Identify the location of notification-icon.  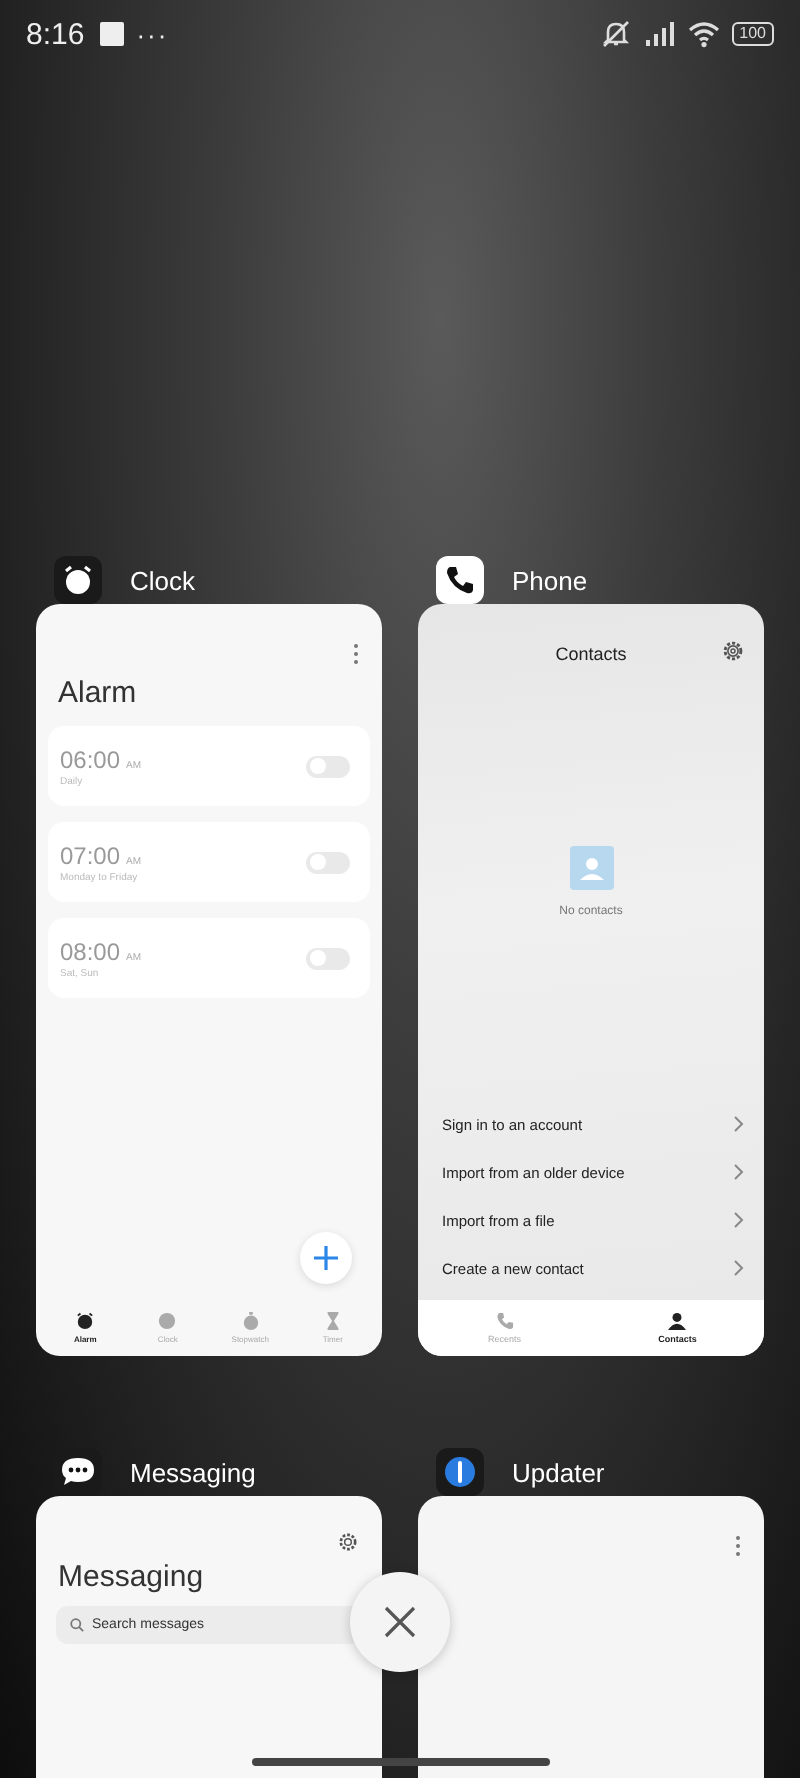
(112, 34).